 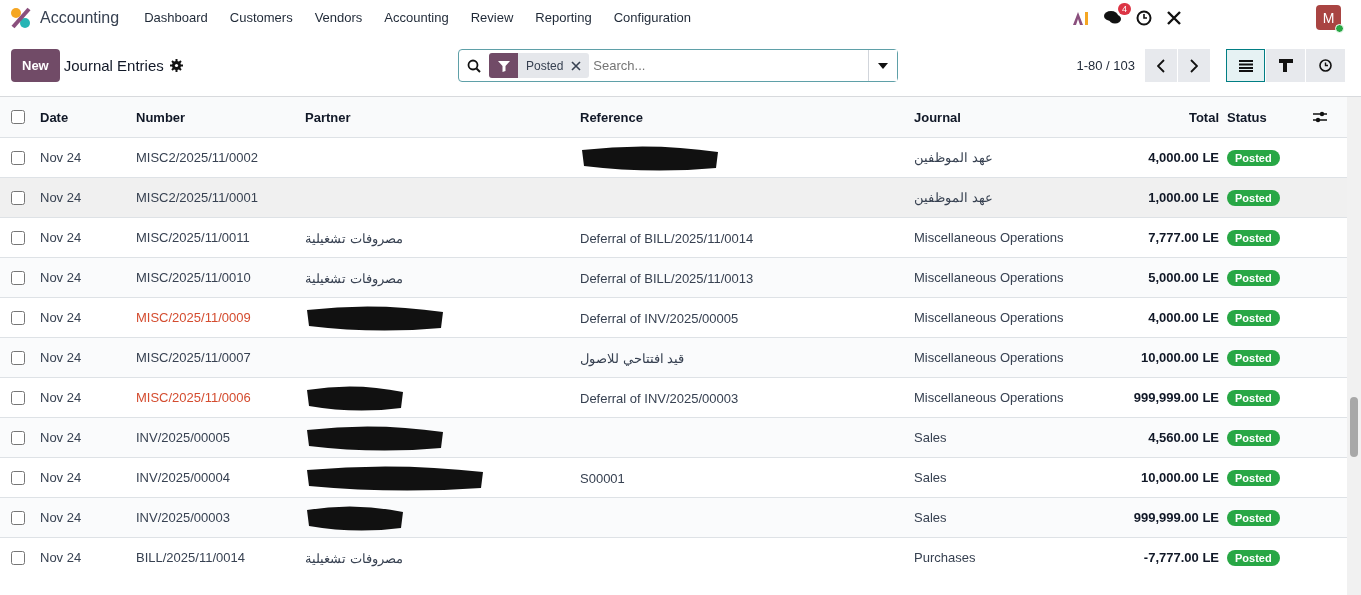 What do you see at coordinates (1183, 237) in the screenshot?
I see `total-cell-text: 7,777.00 LE` at bounding box center [1183, 237].